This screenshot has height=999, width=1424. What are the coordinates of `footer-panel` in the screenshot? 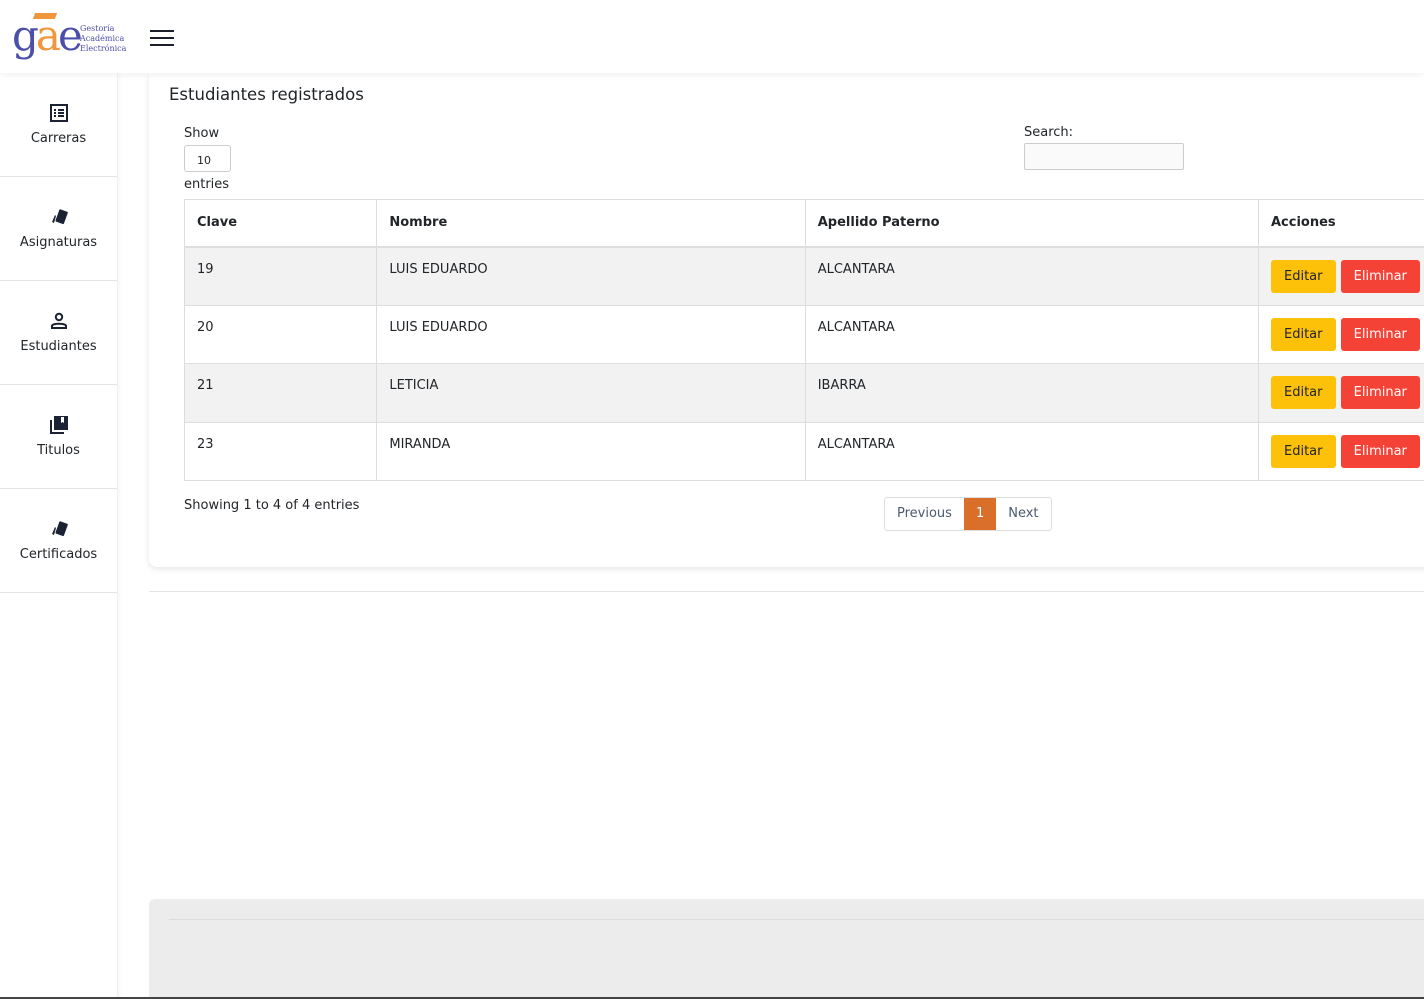 It's located at (786, 949).